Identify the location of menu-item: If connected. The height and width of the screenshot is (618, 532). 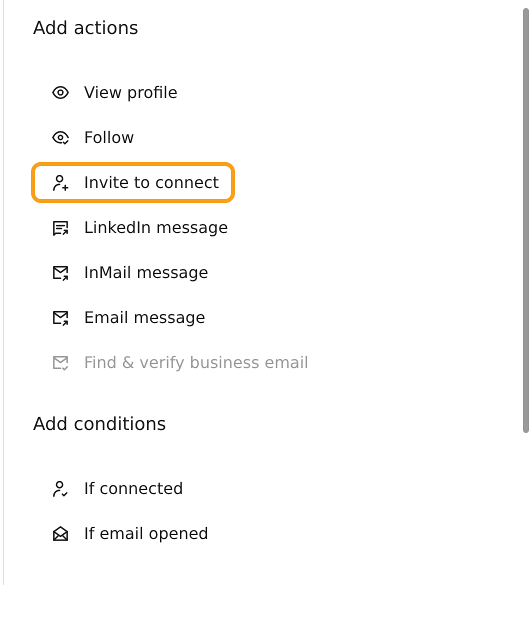
(115, 488).